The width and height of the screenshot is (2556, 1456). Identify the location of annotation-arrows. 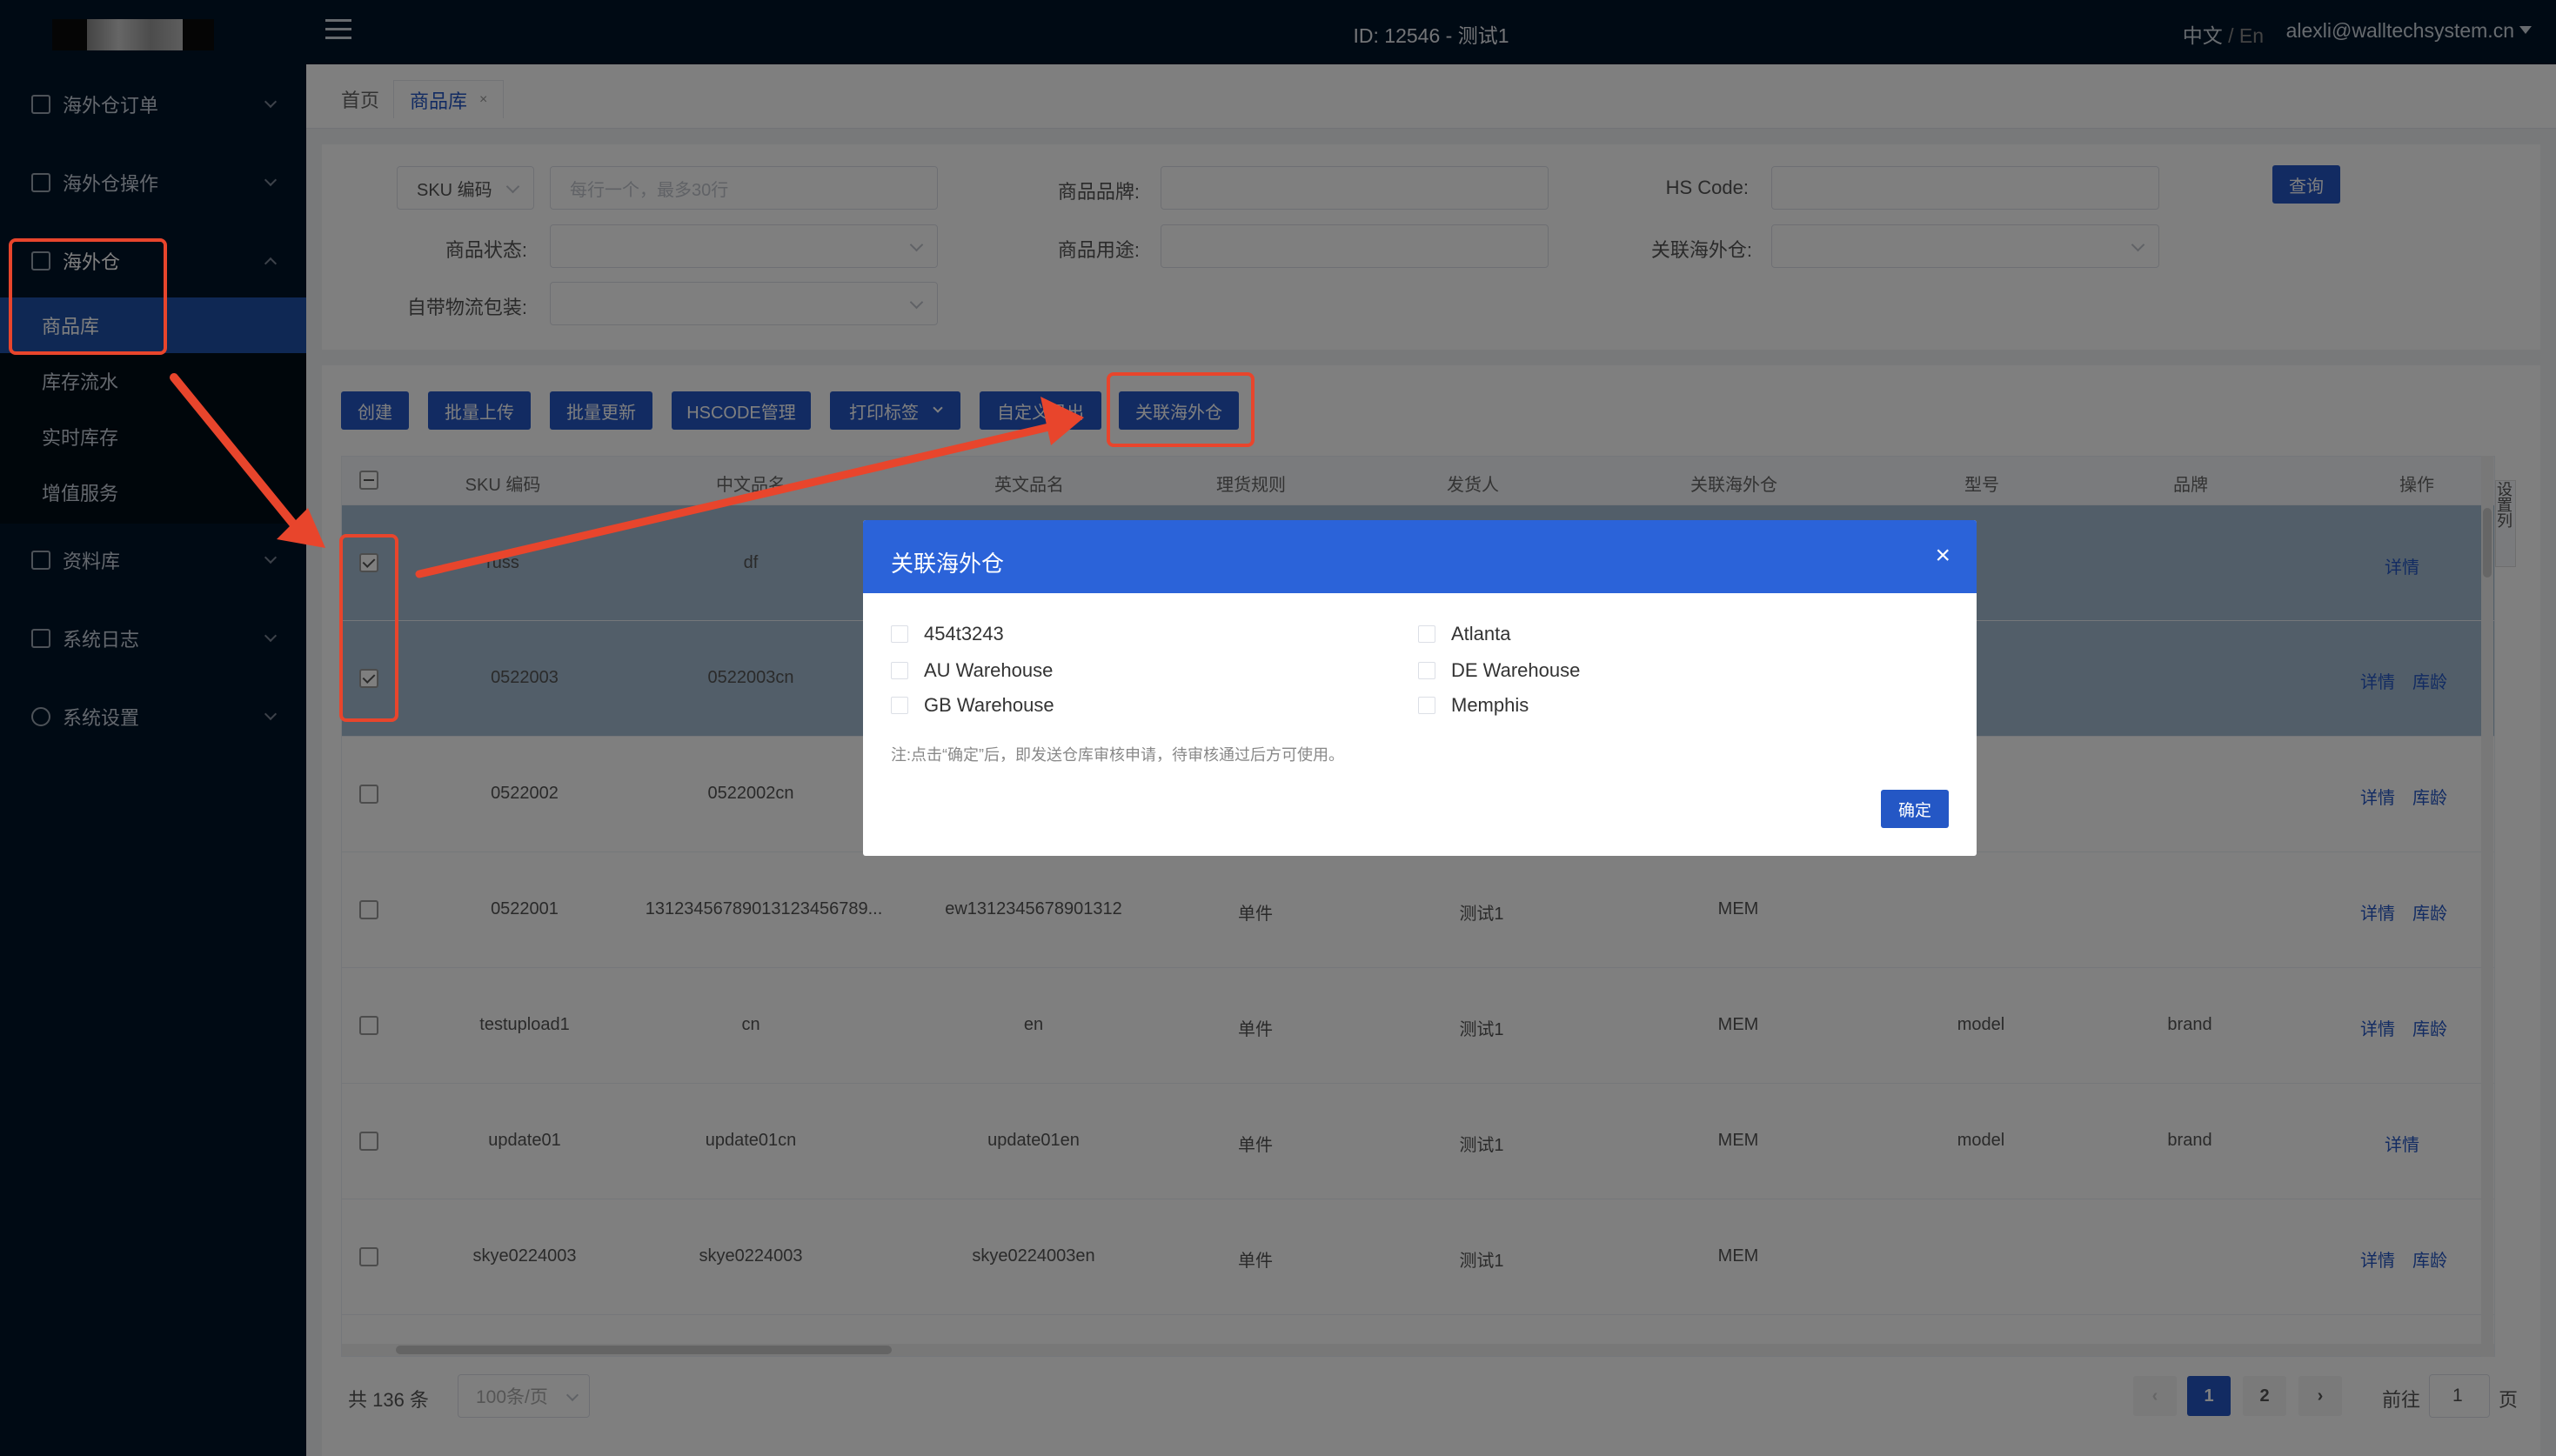
(627, 475).